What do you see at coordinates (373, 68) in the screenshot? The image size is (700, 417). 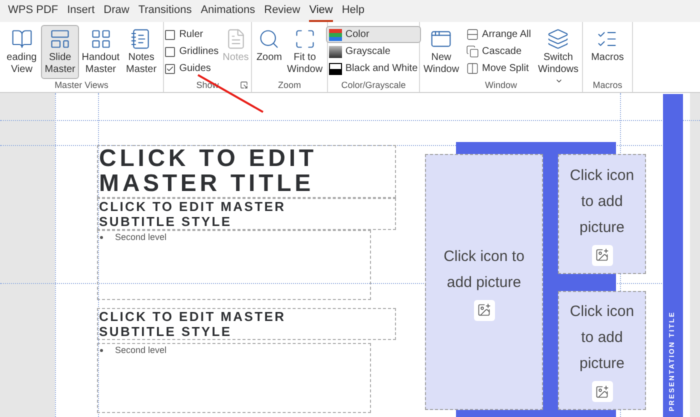 I see `ribbon-button: Black and White` at bounding box center [373, 68].